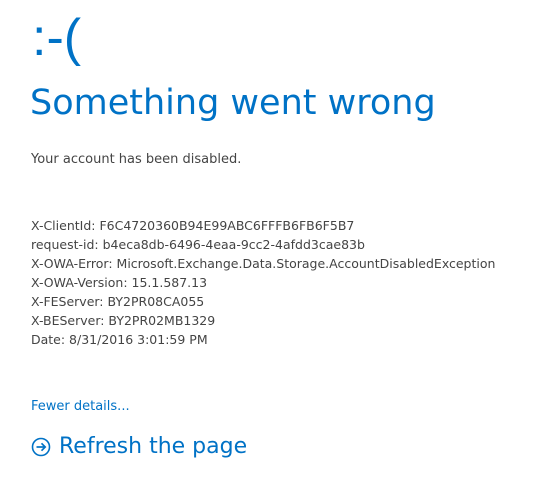 Image resolution: width=554 pixels, height=480 pixels. I want to click on refresh-page-link: Refresh the page, so click(139, 447).